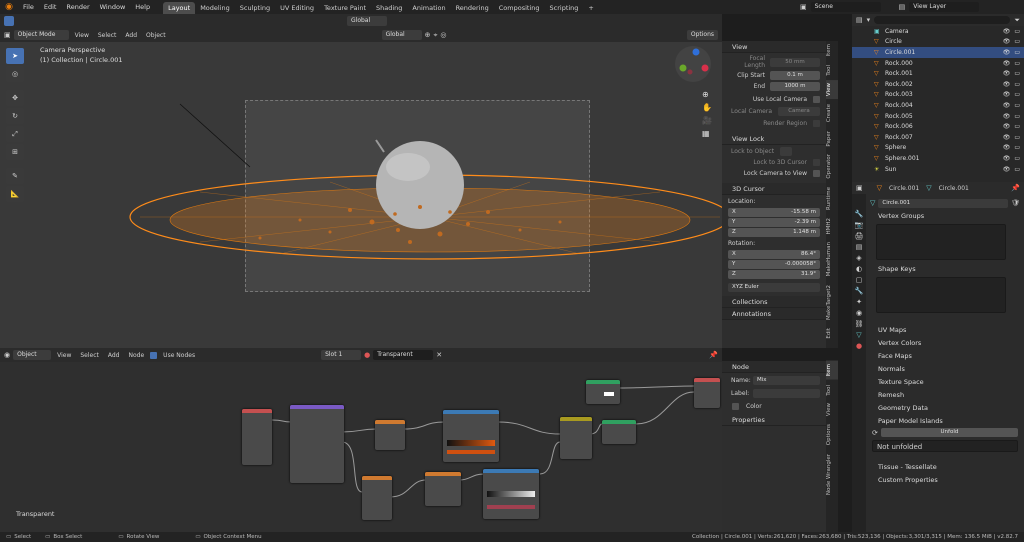 This screenshot has height=542, width=1024. I want to click on scale-tool-icon: ⤢, so click(15, 134).